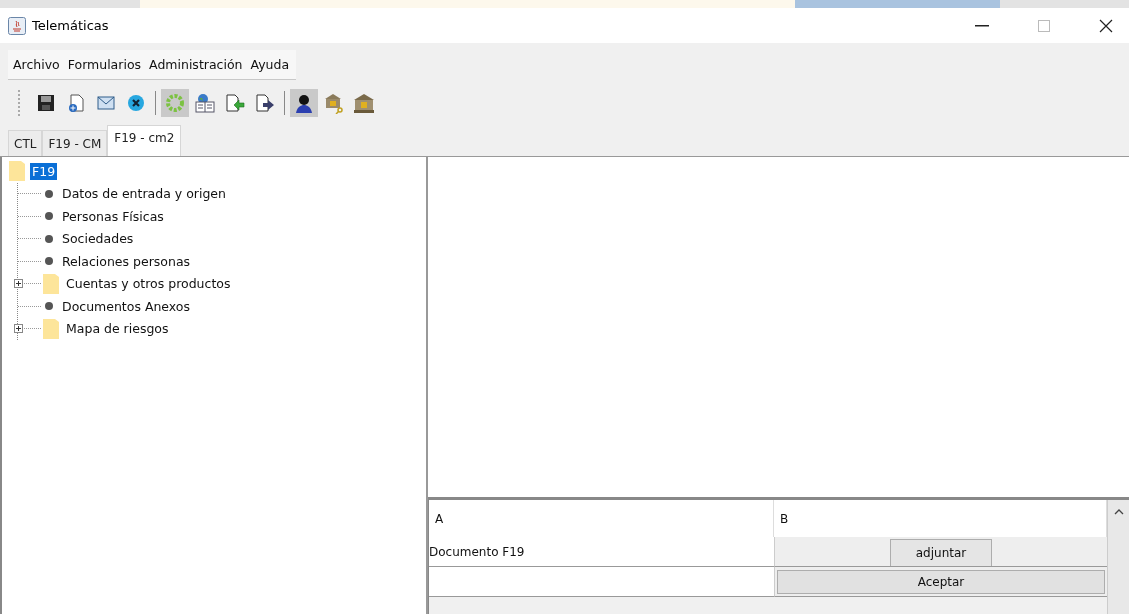 Image resolution: width=1129 pixels, height=614 pixels. Describe the element at coordinates (940, 518) in the screenshot. I see `column-header: B` at that location.